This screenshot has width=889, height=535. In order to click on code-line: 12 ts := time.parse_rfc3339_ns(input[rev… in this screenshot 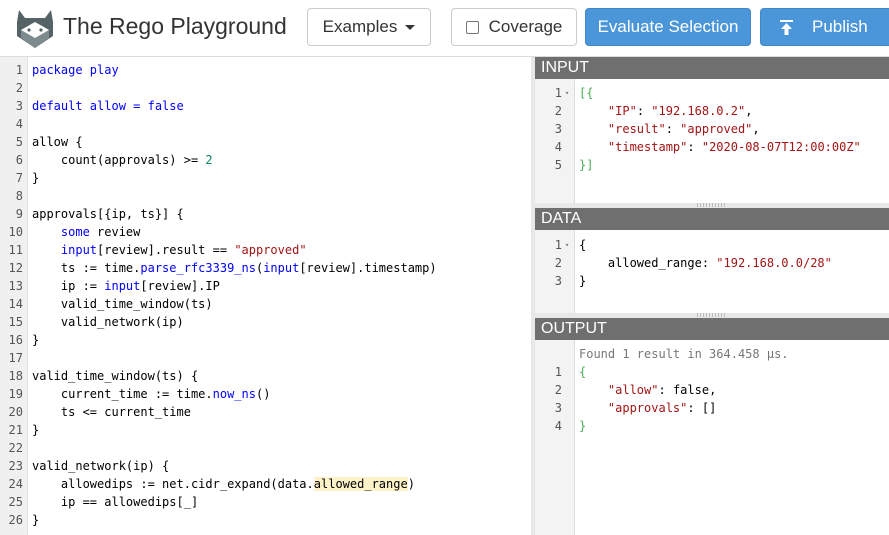, I will do `click(222, 268)`.